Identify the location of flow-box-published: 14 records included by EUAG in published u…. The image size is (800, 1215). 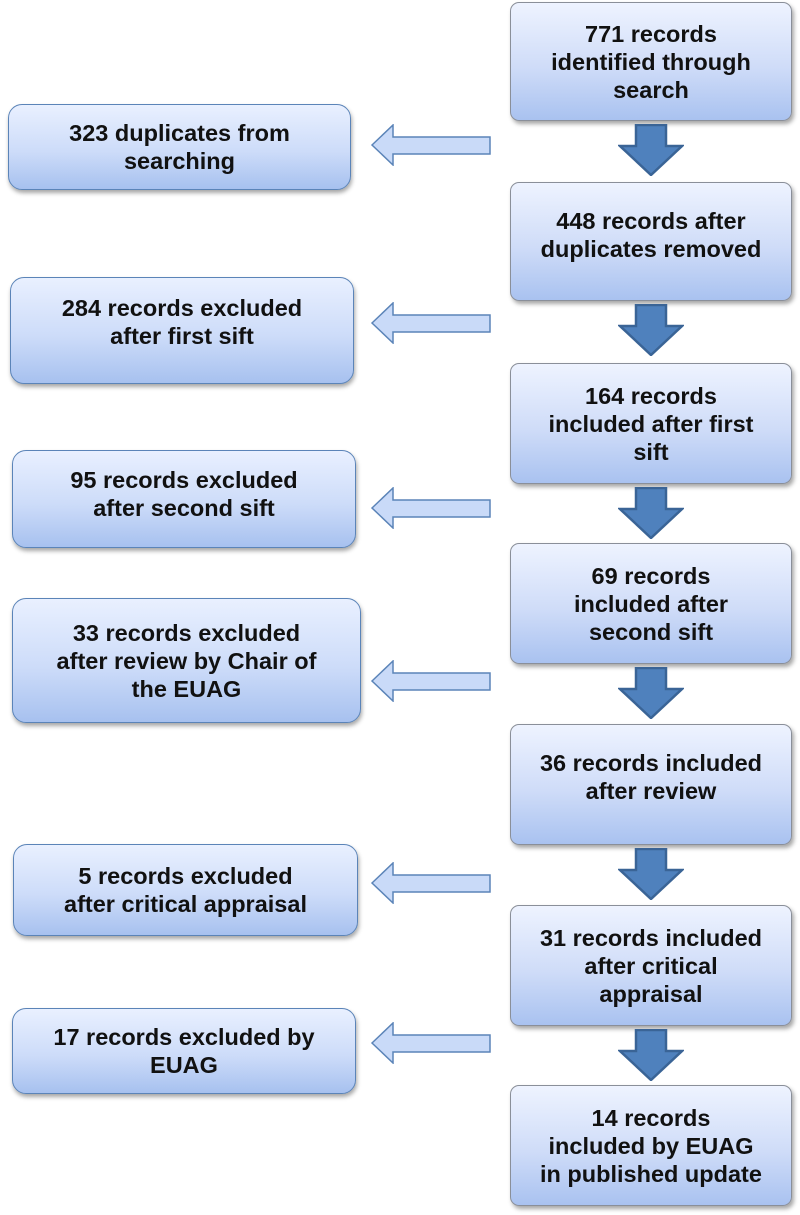
(651, 1145).